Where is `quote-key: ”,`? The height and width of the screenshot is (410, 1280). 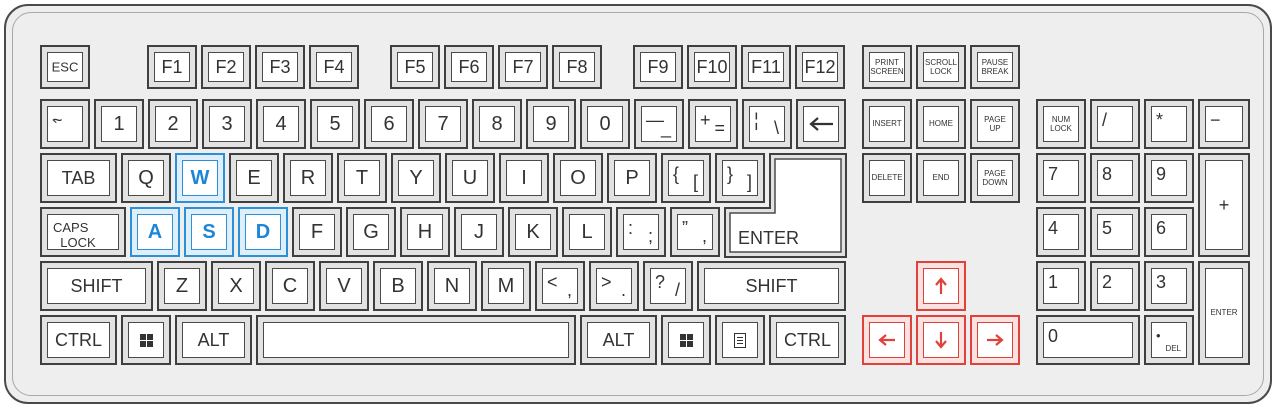
quote-key: ”, is located at coordinates (695, 232).